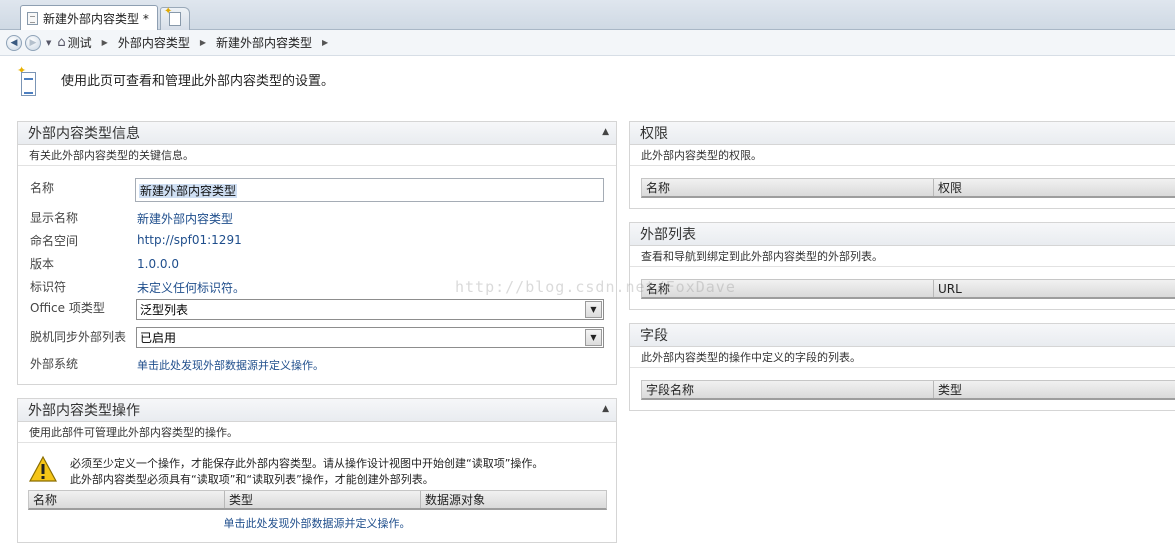 The width and height of the screenshot is (1175, 553). I want to click on panel-description: 使用此部件可管理此外部内容类型的操作。, so click(317, 432).